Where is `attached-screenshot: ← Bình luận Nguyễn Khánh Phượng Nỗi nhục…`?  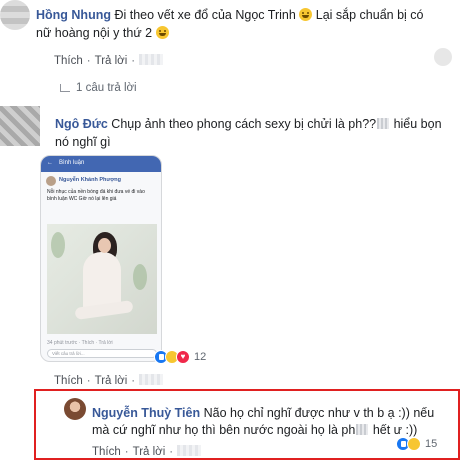
attached-screenshot: ← Bình luận Nguyễn Khánh Phượng Nỗi nhục… is located at coordinates (101, 258).